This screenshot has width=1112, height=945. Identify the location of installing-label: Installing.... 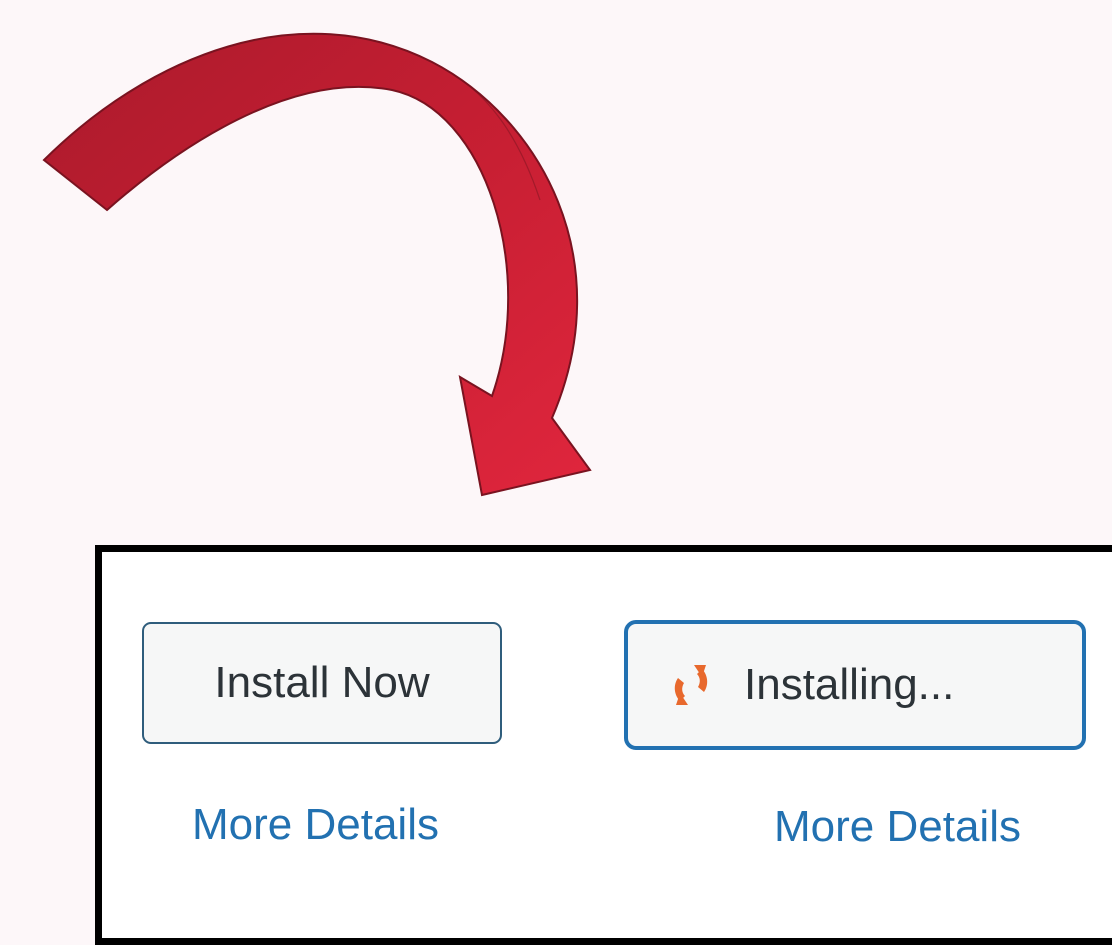
(849, 684).